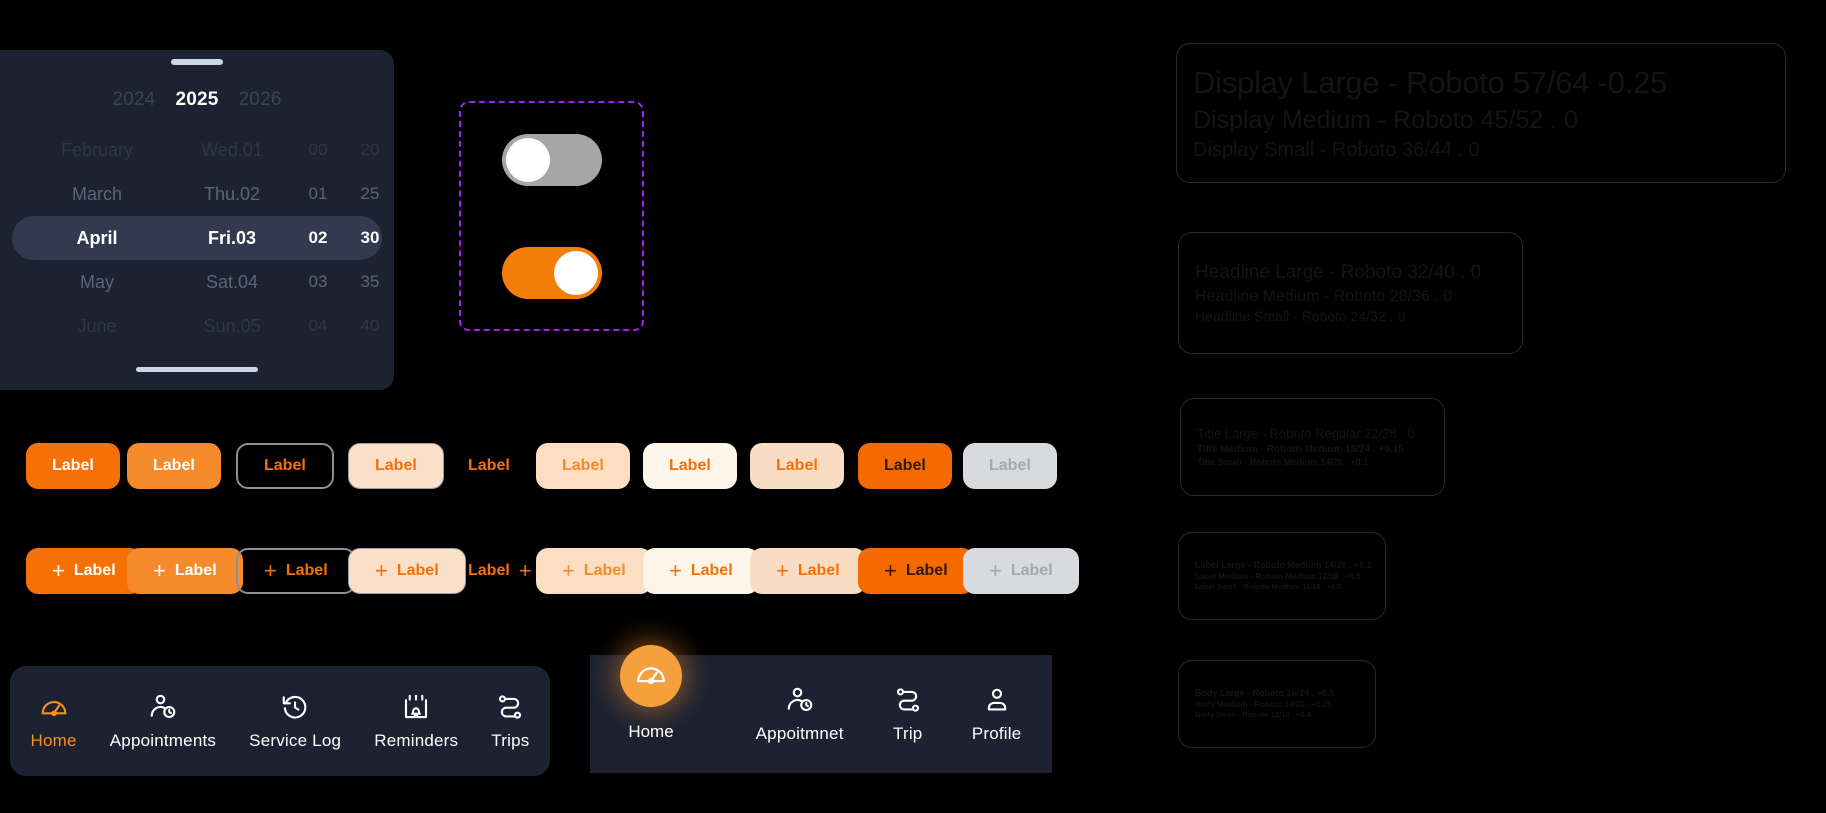 The width and height of the screenshot is (1826, 813). What do you see at coordinates (54, 707) in the screenshot?
I see `speedometer-icon` at bounding box center [54, 707].